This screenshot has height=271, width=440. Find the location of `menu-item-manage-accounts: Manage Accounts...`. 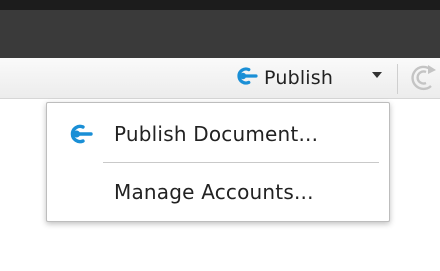

menu-item-manage-accounts: Manage Accounts... is located at coordinates (218, 192).